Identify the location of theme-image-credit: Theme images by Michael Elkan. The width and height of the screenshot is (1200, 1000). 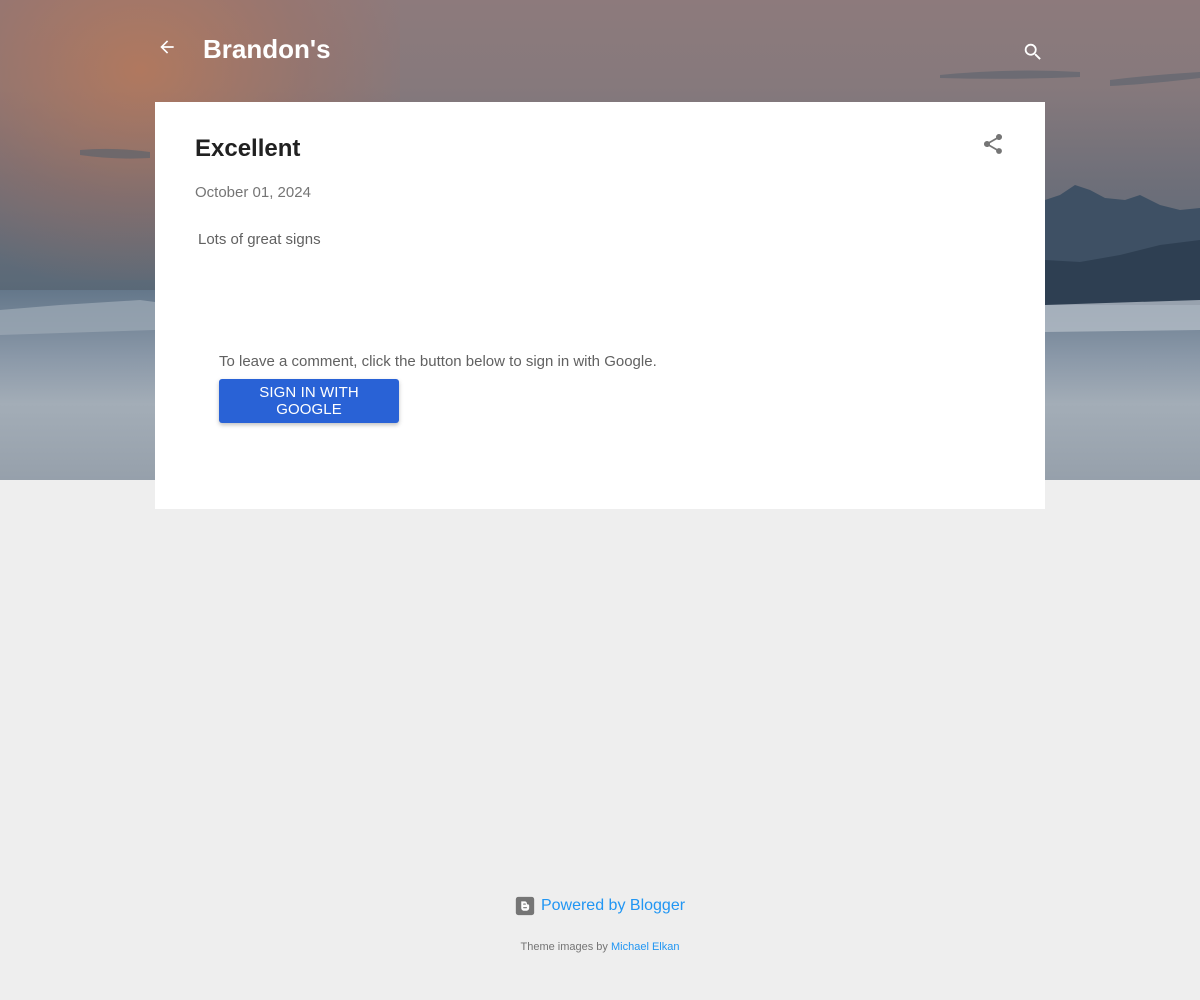
(600, 947).